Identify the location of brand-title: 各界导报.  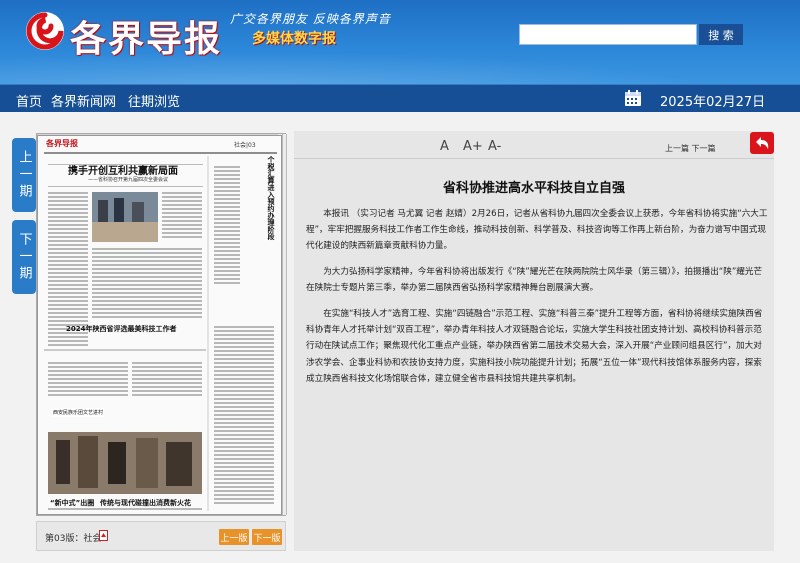
(146, 36).